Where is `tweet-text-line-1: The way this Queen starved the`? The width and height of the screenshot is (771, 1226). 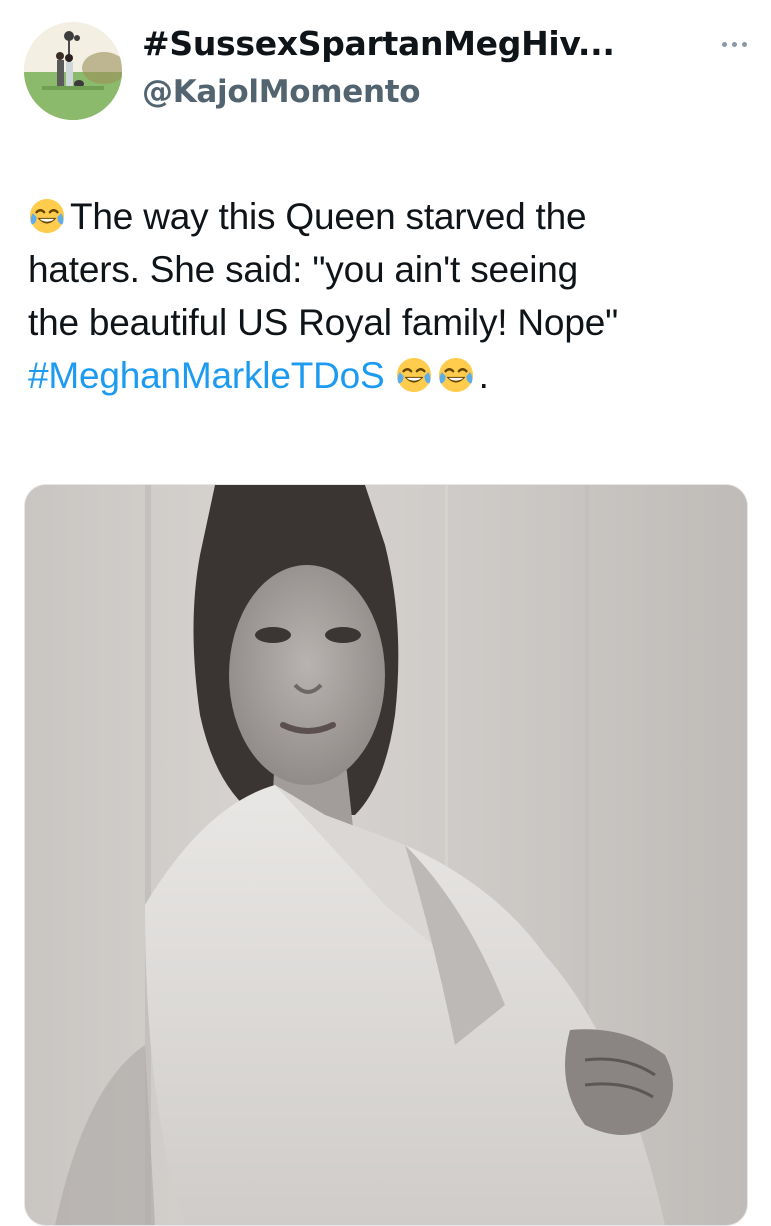 tweet-text-line-1: The way this Queen starved the is located at coordinates (328, 216).